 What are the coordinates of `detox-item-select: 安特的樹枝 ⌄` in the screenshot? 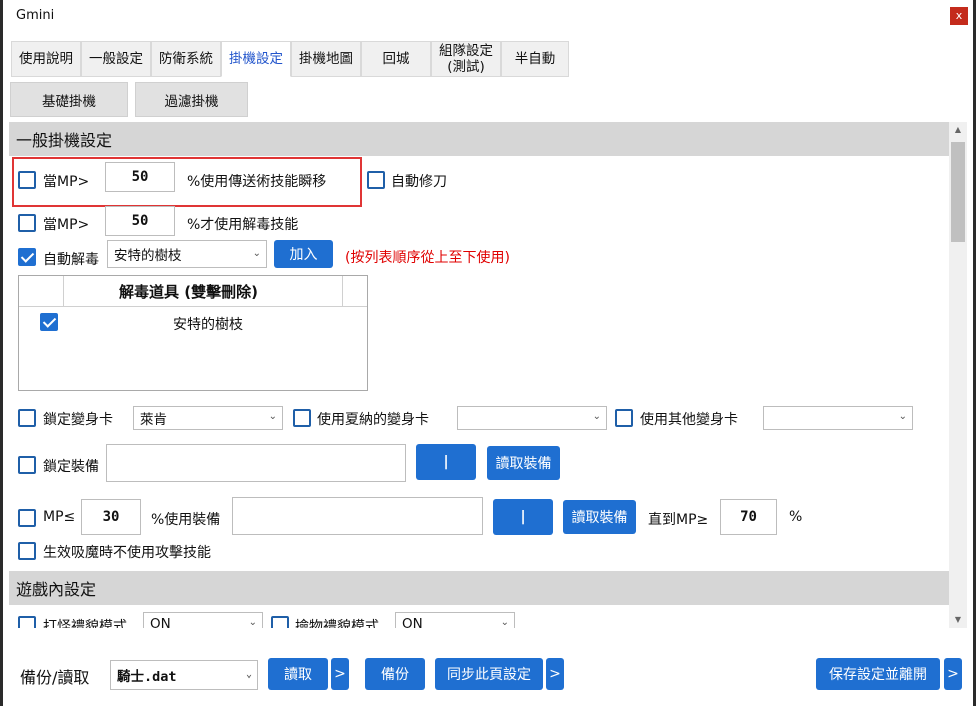 It's located at (187, 254).